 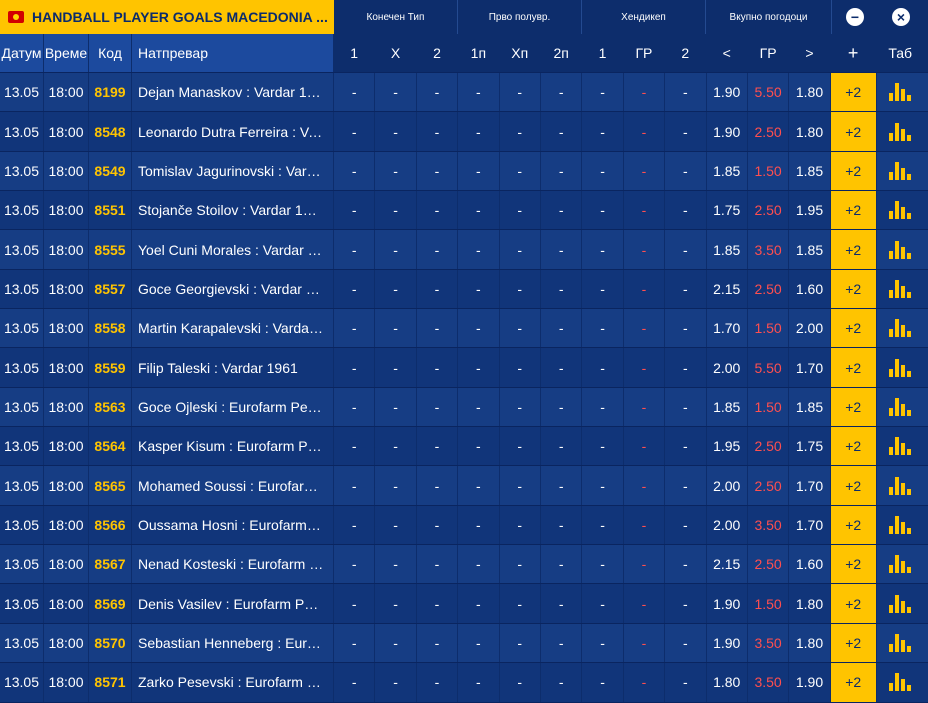 What do you see at coordinates (233, 643) in the screenshot?
I see `row-match: Sebastian Henneberg : Eurofarm Pelister` at bounding box center [233, 643].